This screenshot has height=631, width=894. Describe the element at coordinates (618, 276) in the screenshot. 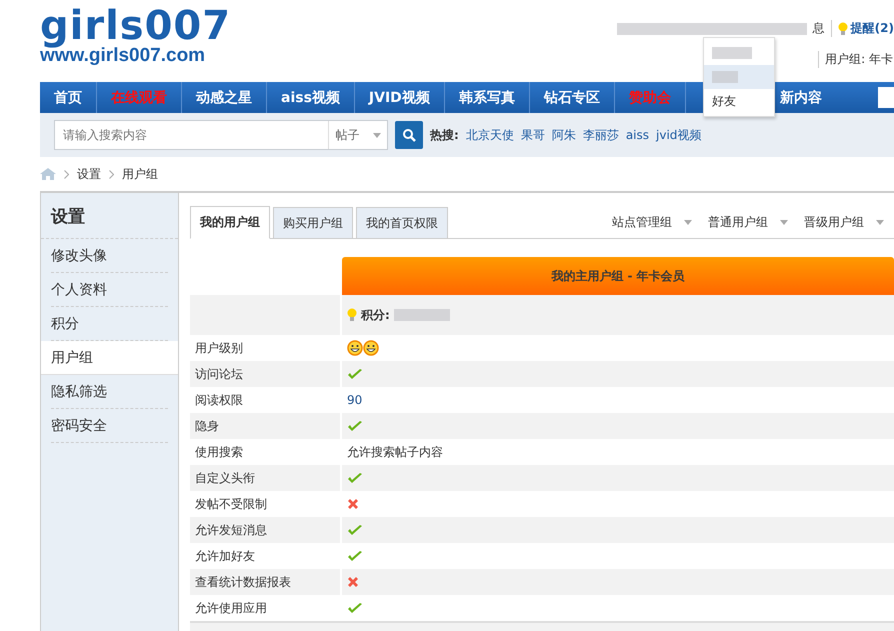

I see `group-header: 我的主用户组 - 年卡会员` at that location.